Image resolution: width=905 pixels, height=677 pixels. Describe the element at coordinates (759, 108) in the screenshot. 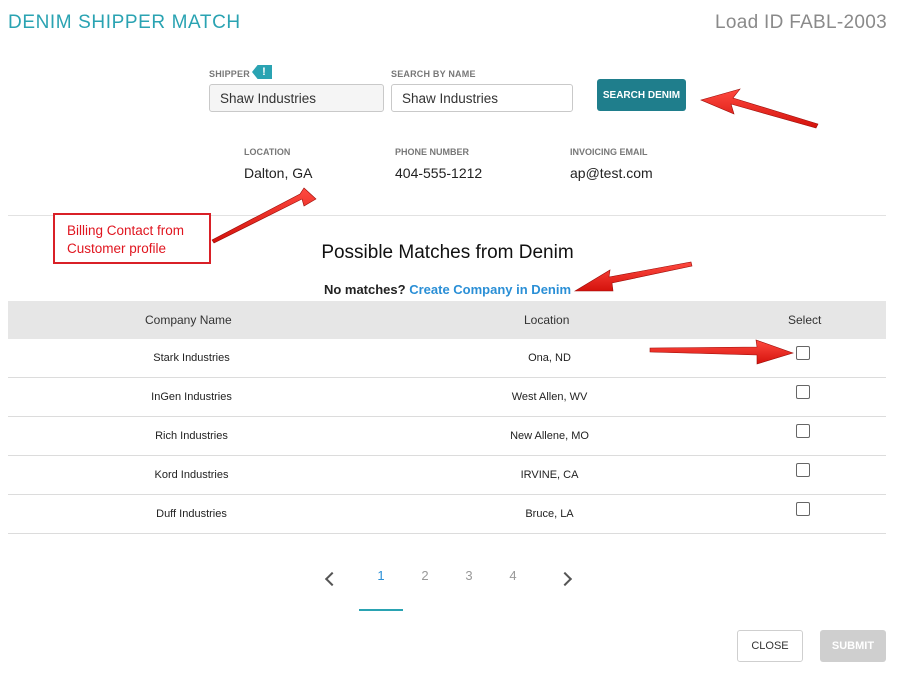

I see `arrow-search-icon` at that location.